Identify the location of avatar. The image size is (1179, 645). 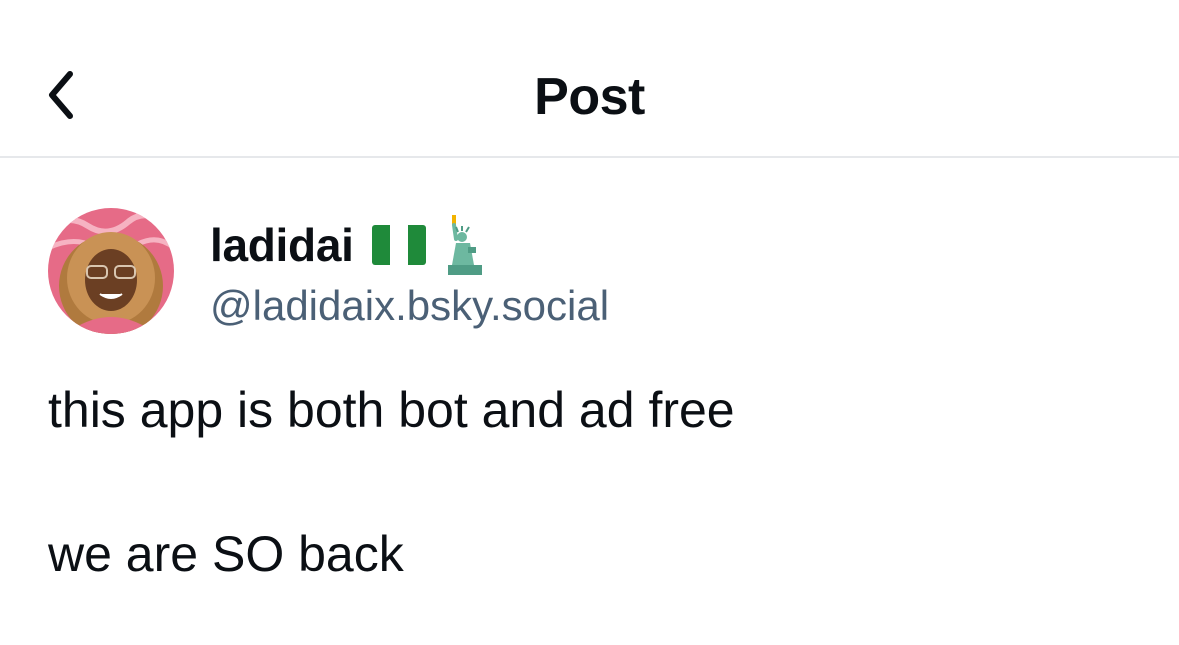
(111, 271).